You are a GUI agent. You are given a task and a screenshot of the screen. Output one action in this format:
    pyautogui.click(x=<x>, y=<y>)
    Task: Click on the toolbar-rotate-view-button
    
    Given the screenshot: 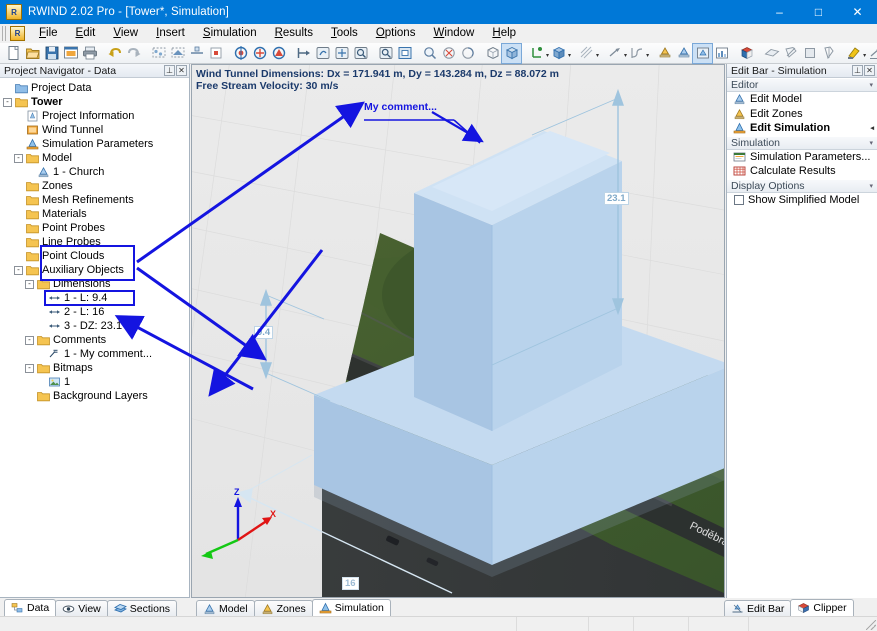 What is the action you would take?
    pyautogui.click(x=322, y=53)
    